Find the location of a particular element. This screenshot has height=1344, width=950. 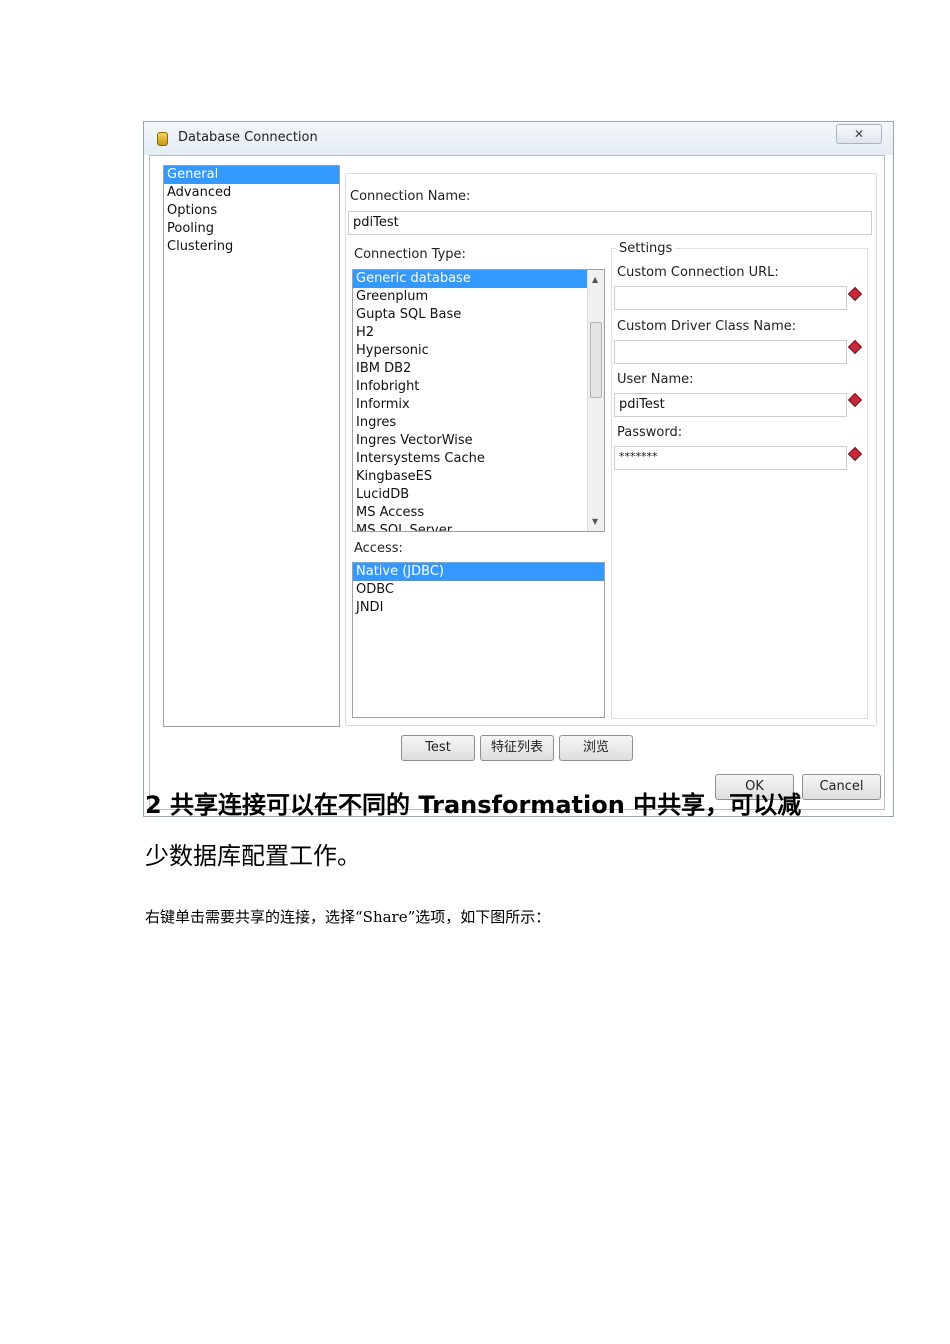

category-item: Pooling is located at coordinates (251, 229).